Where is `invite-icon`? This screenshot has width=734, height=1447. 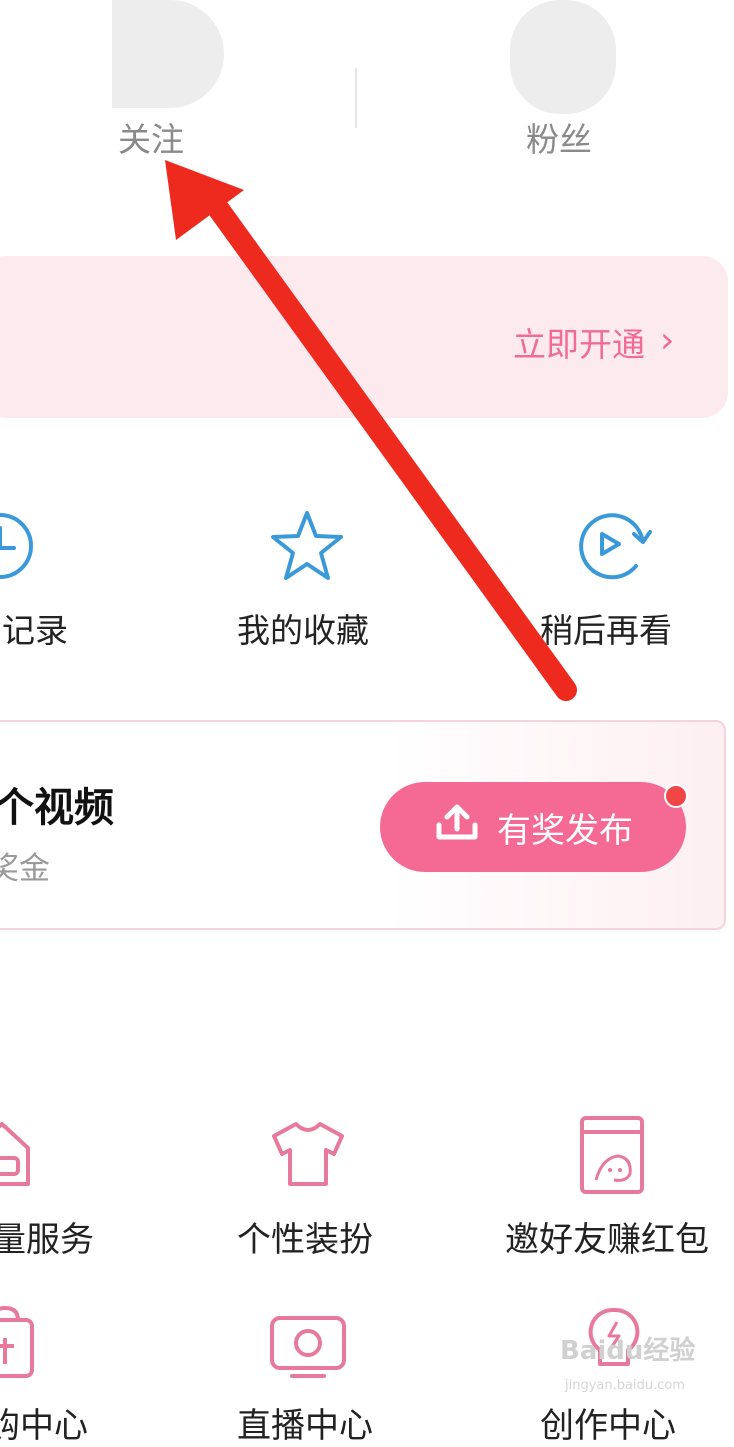
invite-icon is located at coordinates (612, 1157).